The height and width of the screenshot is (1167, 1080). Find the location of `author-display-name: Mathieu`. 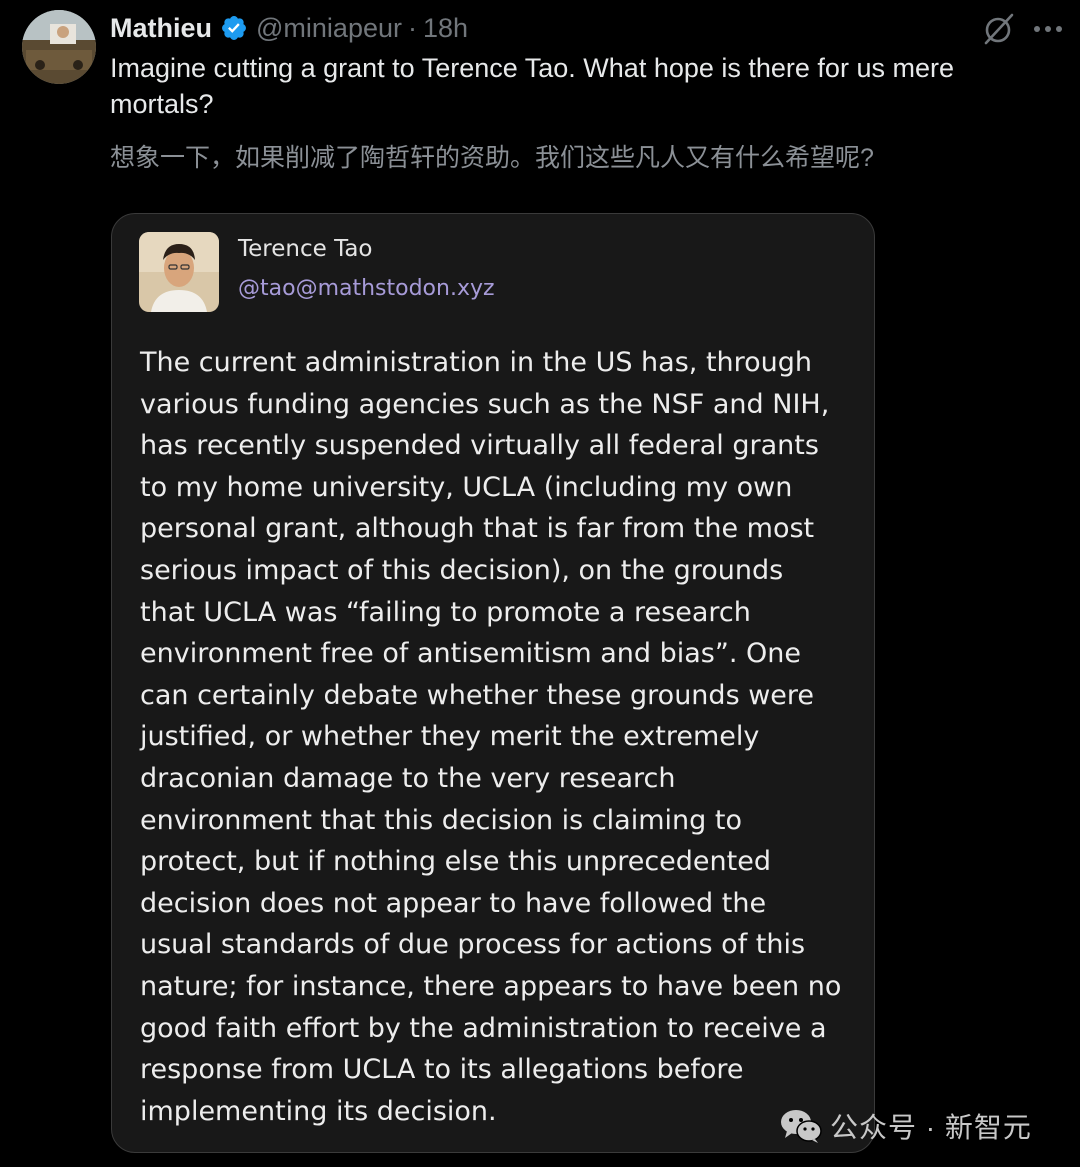

author-display-name: Mathieu is located at coordinates (161, 28).